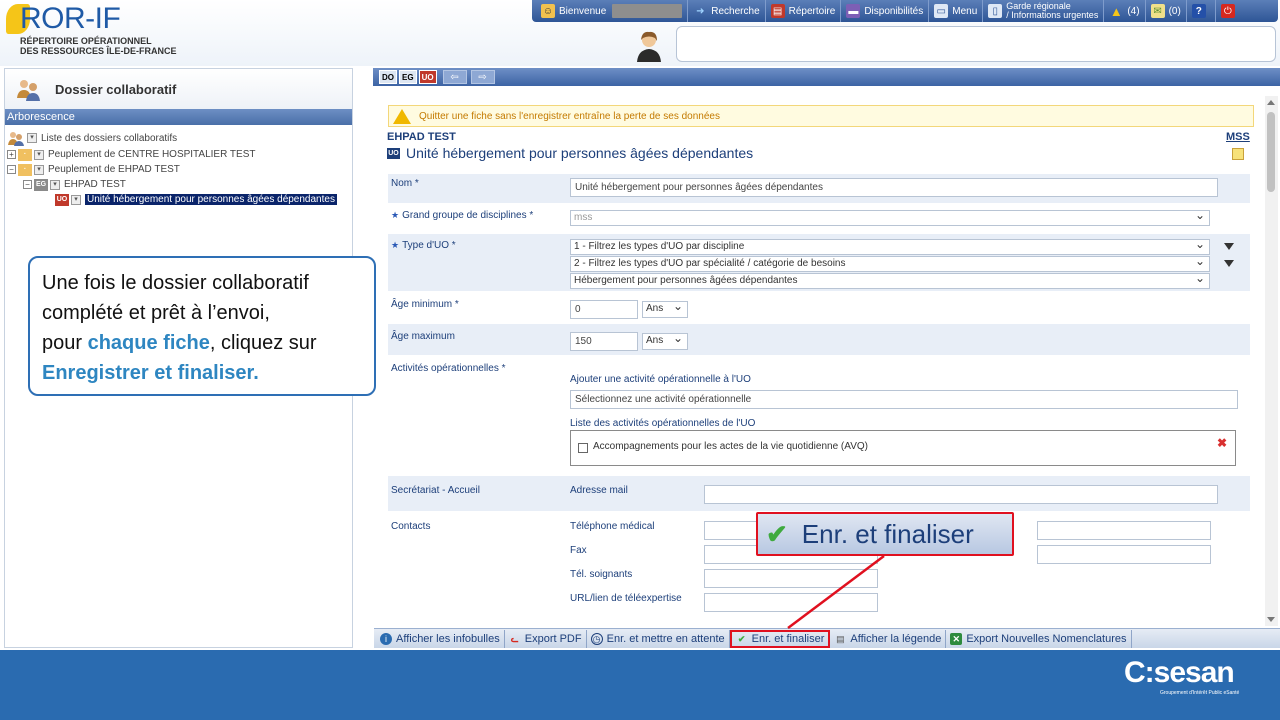 The image size is (1280, 720). Describe the element at coordinates (626, 598) in the screenshot. I see `url-teleexpertise-label: URL/lien de téléexpertise` at that location.